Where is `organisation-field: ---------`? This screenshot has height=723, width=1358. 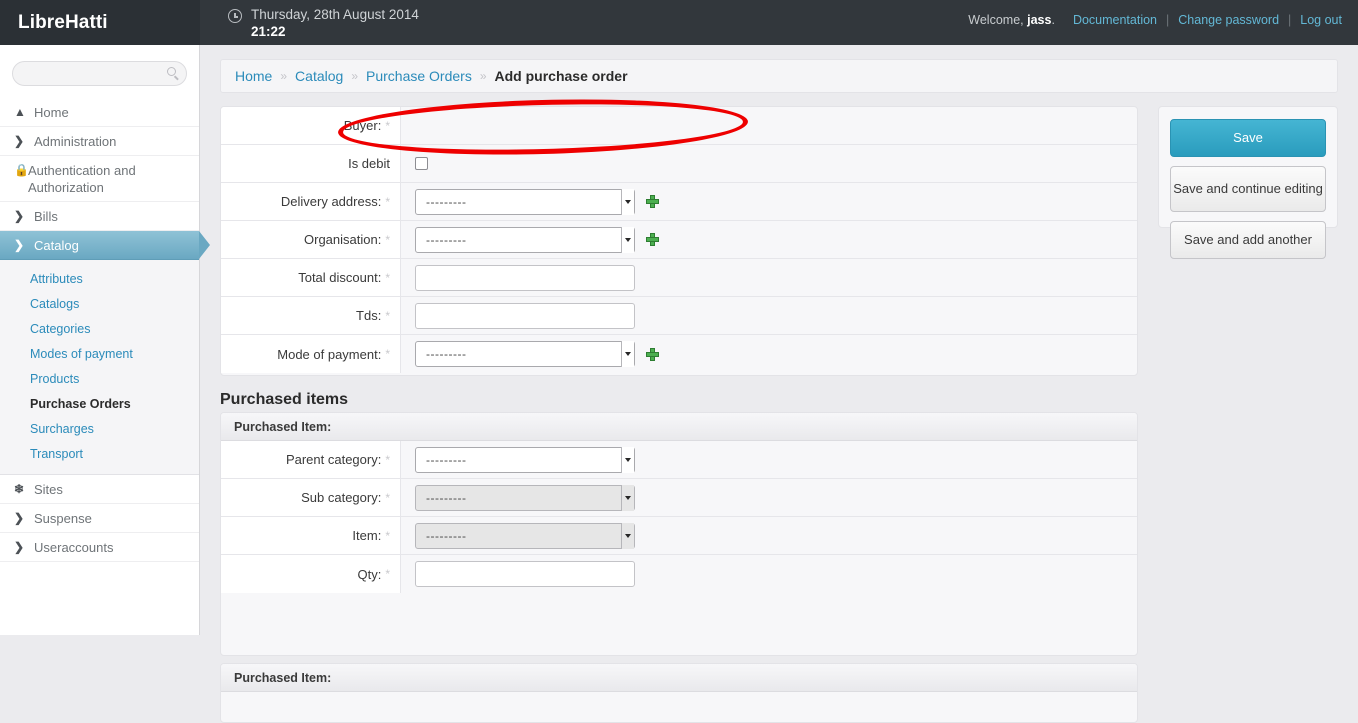
organisation-field: --------- is located at coordinates (769, 239).